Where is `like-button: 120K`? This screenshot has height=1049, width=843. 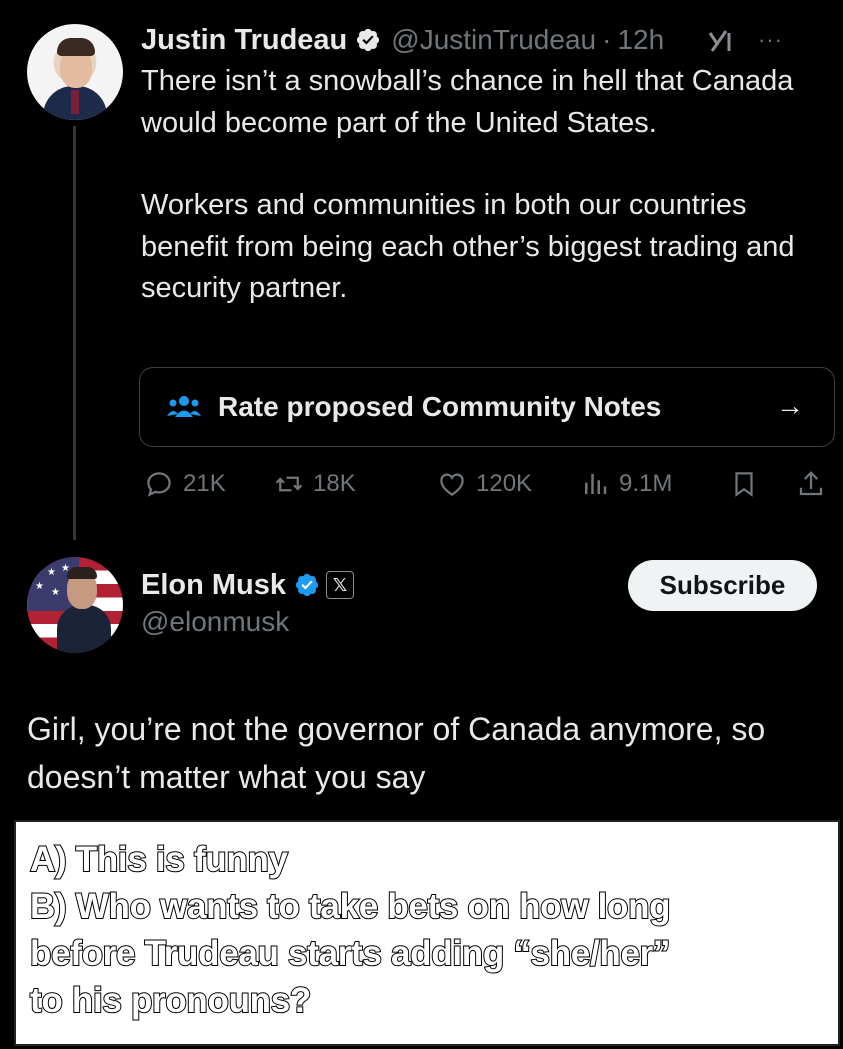
like-button: 120K is located at coordinates (484, 484).